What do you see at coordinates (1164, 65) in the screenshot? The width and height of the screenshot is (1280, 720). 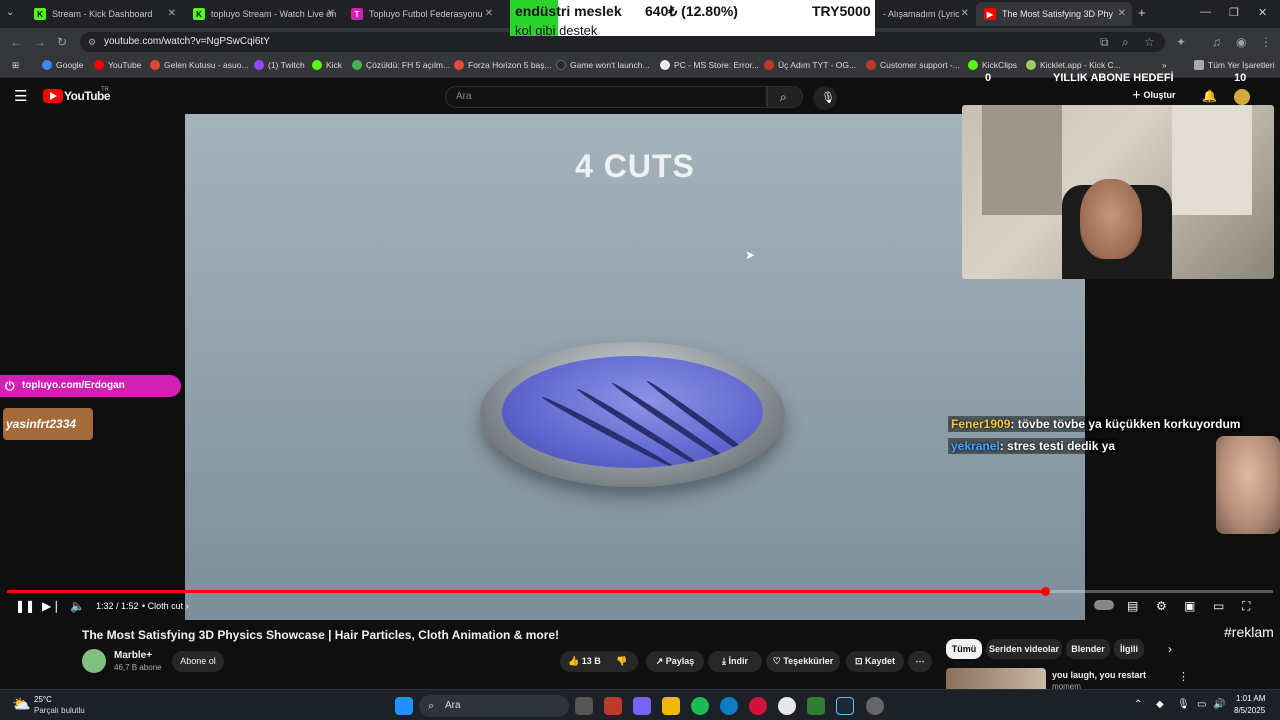 I see `more-bookmarks-icon: »` at bounding box center [1164, 65].